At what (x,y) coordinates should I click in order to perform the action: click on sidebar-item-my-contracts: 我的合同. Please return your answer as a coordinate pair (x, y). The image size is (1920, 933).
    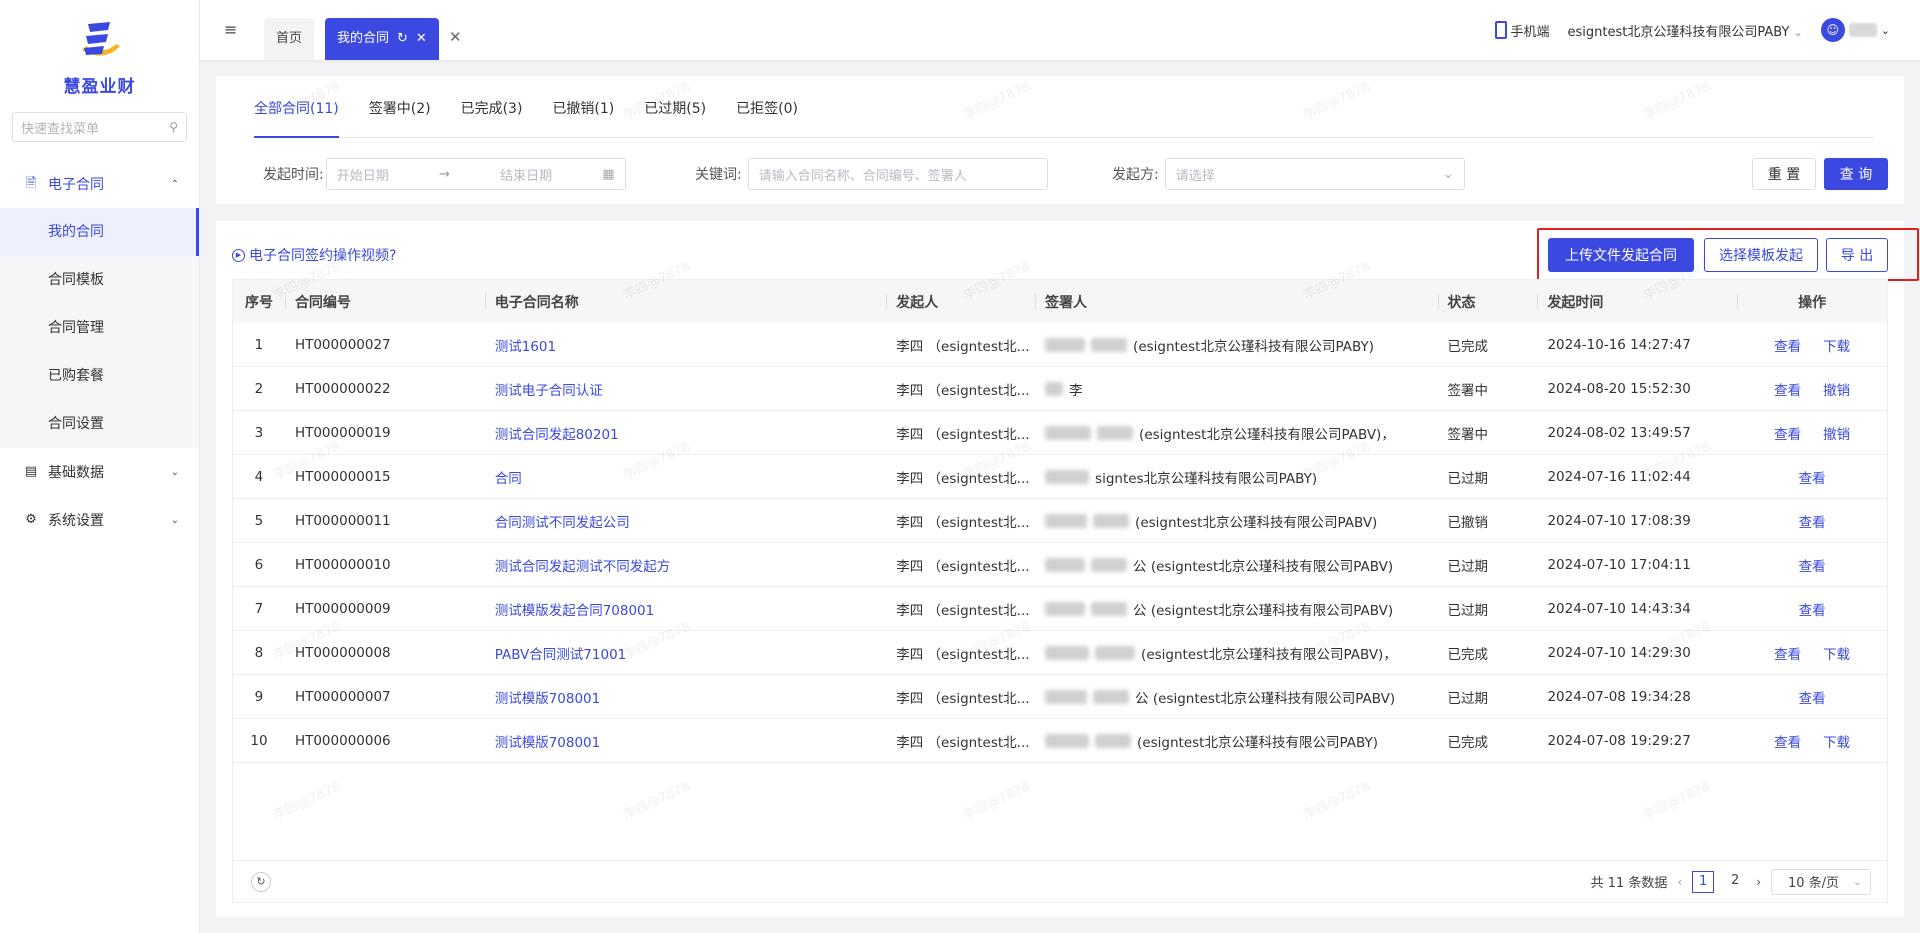
    Looking at the image, I should click on (99, 232).